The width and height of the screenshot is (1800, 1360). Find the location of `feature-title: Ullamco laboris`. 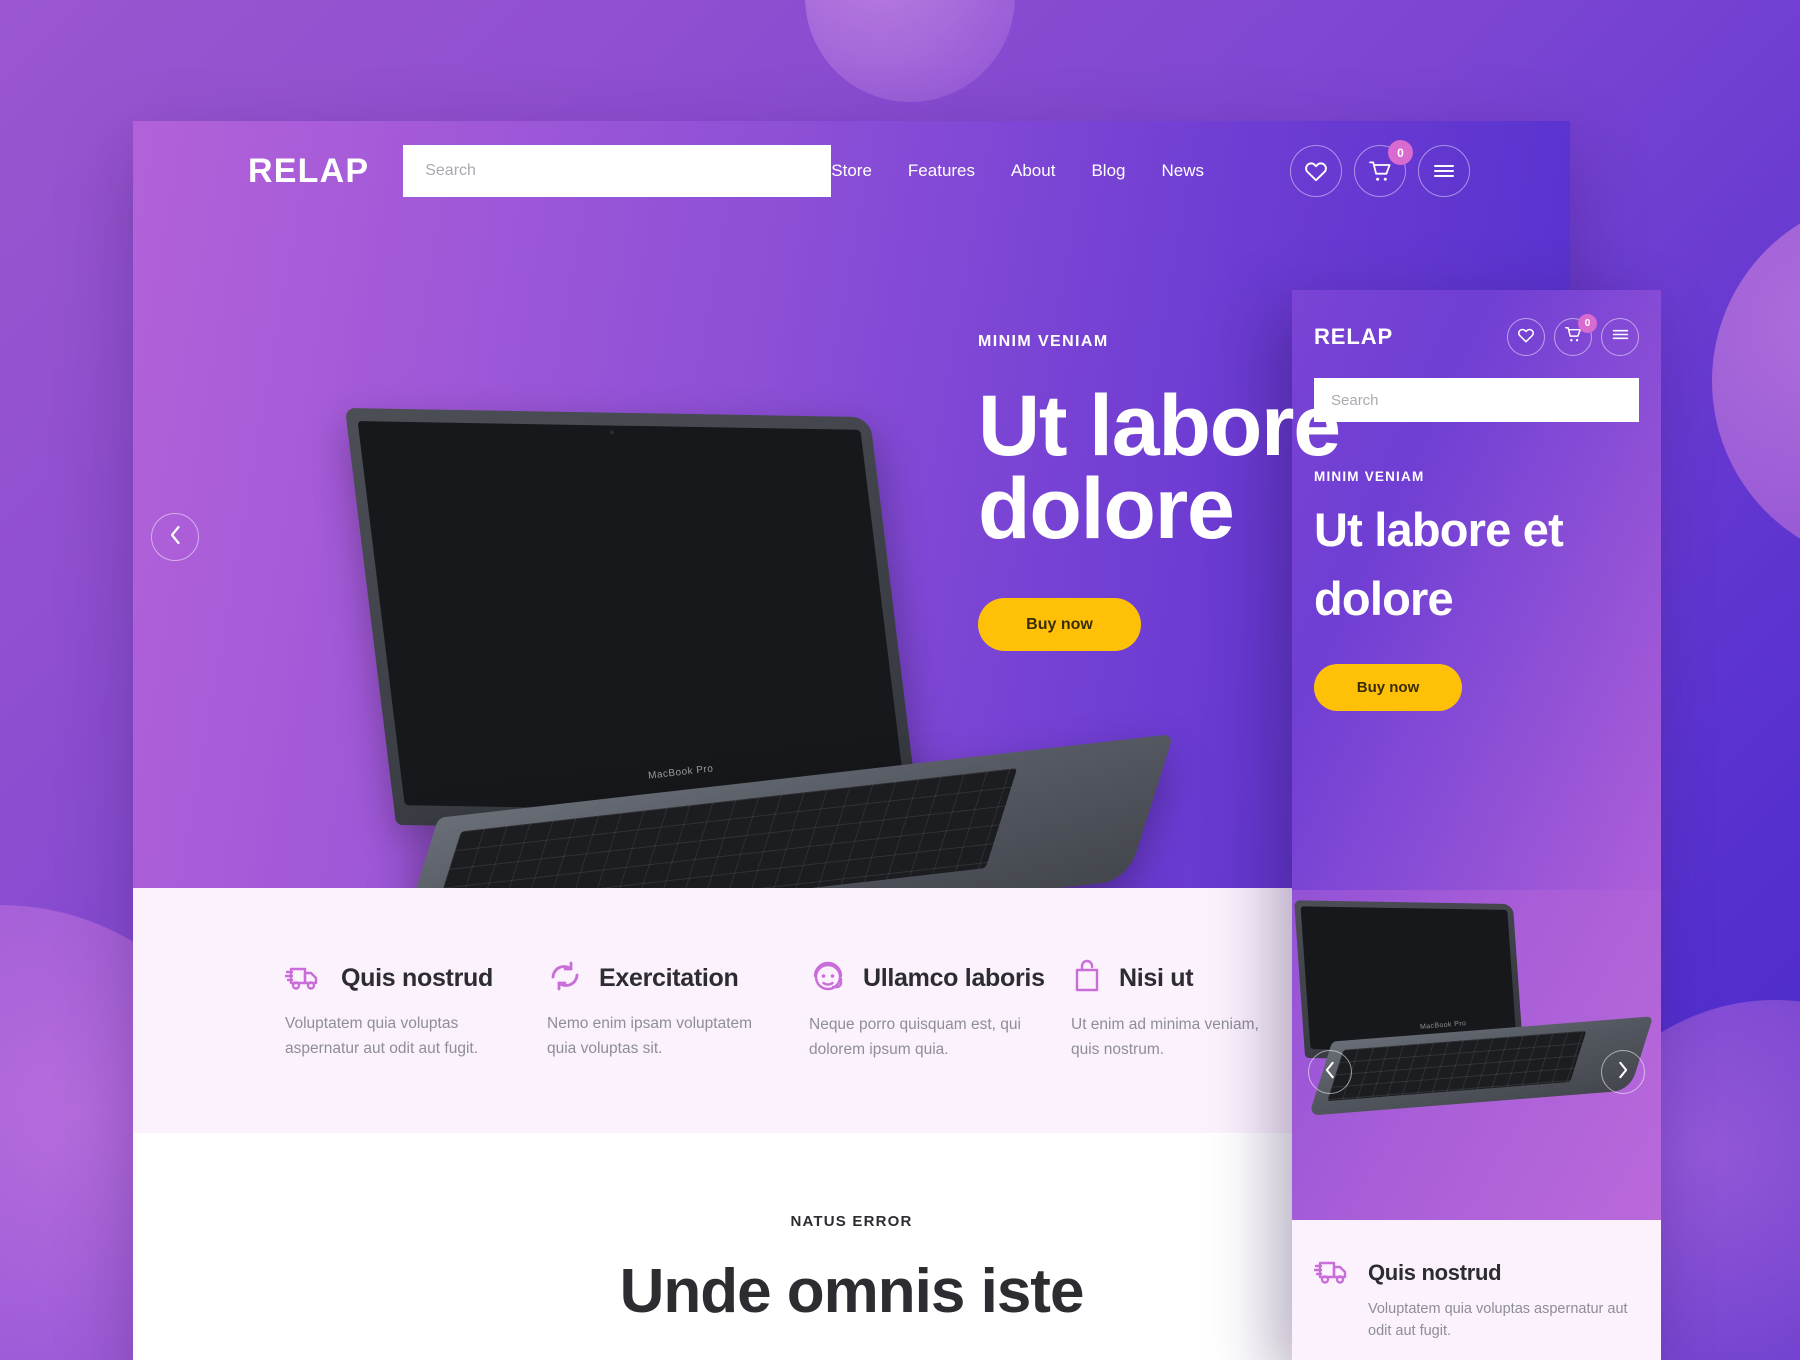

feature-title: Ullamco laboris is located at coordinates (954, 977).